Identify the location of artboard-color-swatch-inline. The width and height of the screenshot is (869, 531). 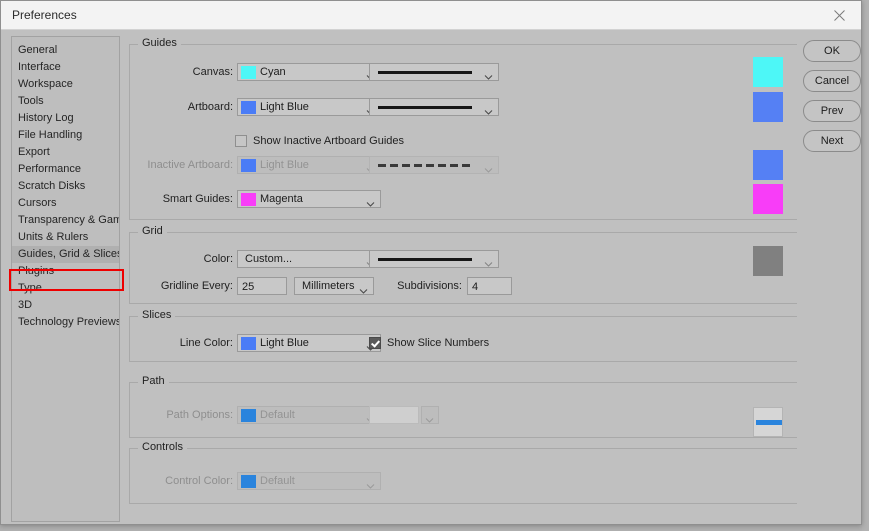
(248, 107).